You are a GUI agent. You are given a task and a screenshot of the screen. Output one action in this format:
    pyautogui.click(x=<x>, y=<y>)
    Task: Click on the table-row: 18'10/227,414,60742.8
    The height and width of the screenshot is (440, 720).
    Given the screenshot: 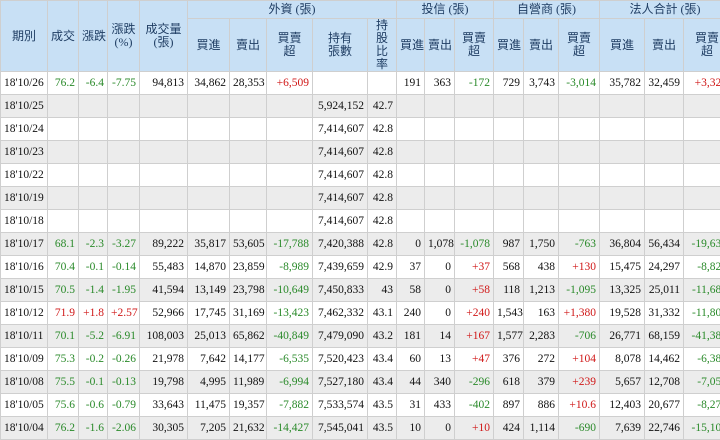 What is the action you would take?
    pyautogui.click(x=360, y=175)
    